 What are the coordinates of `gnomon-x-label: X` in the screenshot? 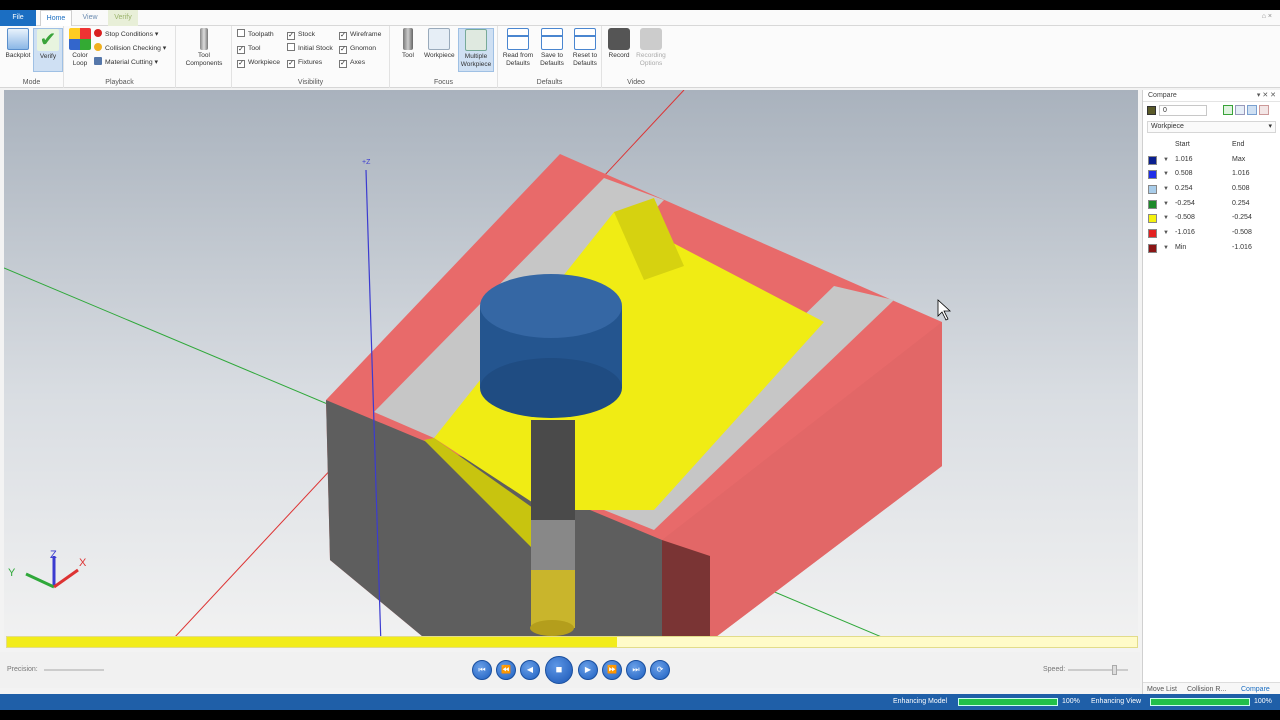 It's located at (83, 563).